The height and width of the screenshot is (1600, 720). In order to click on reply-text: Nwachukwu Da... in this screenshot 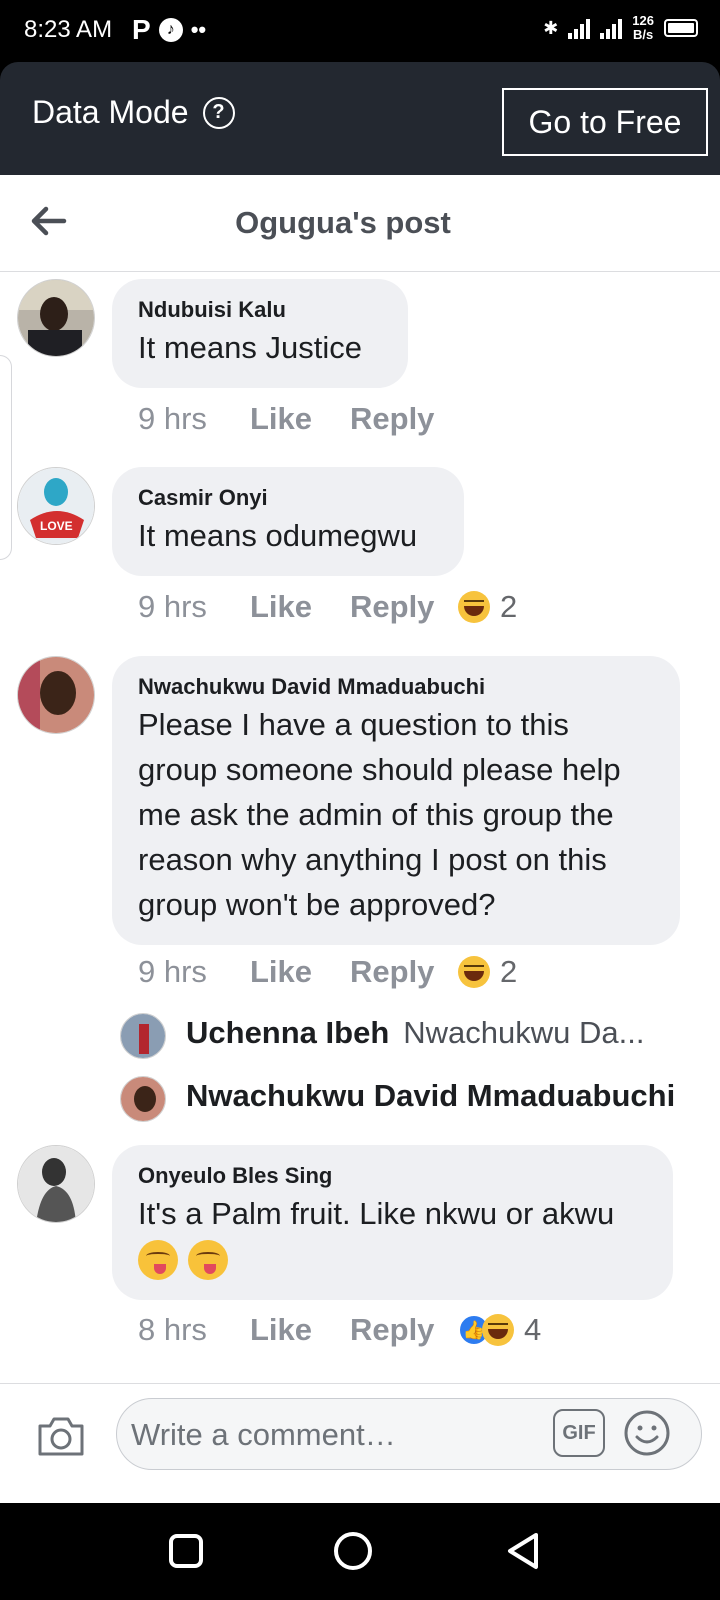, I will do `click(524, 1032)`.